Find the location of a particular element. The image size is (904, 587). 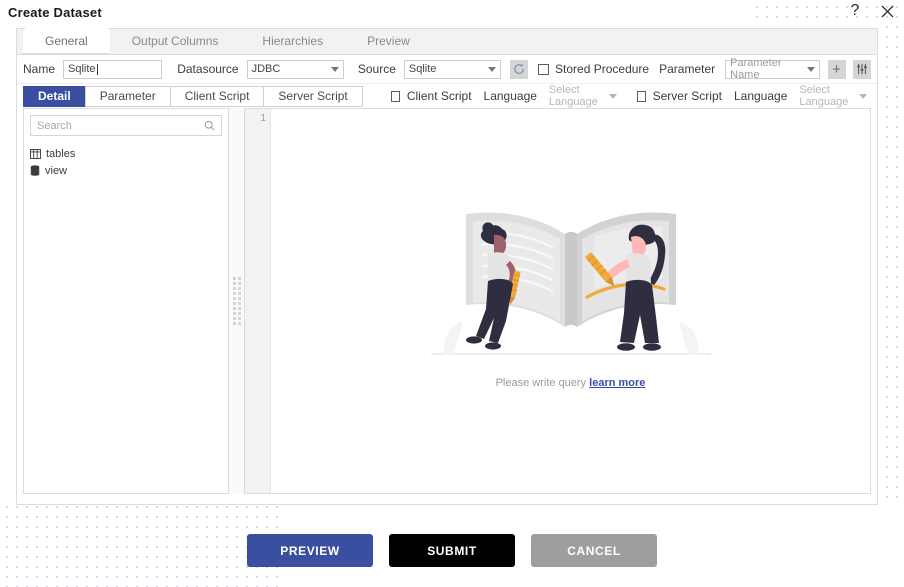

server-script-checkbox is located at coordinates (641, 96).